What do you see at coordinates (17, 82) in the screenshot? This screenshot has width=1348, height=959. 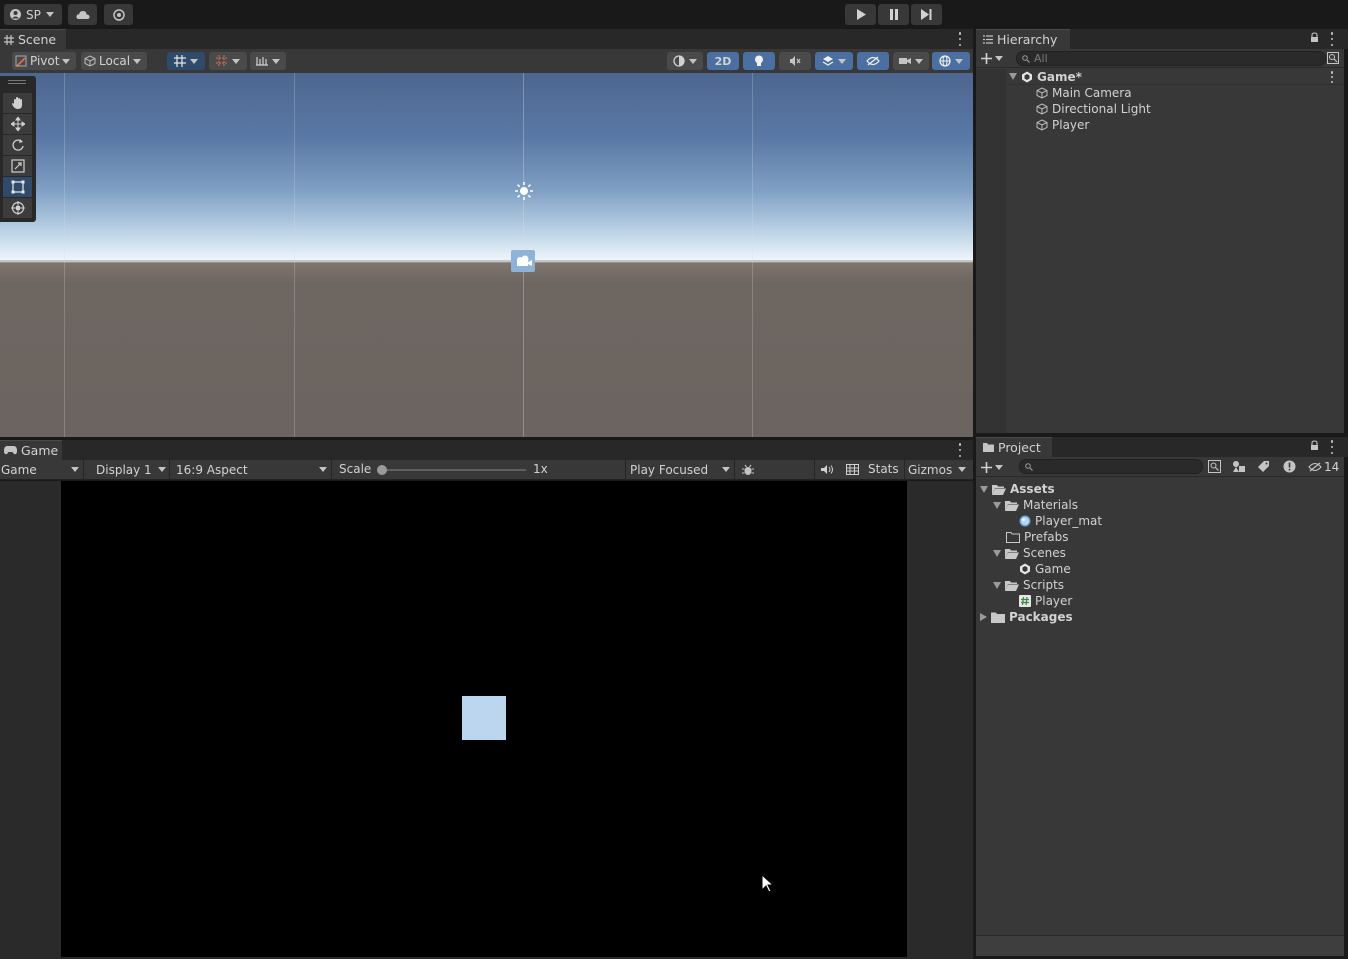 I see `overlay-drag-handle-icon` at bounding box center [17, 82].